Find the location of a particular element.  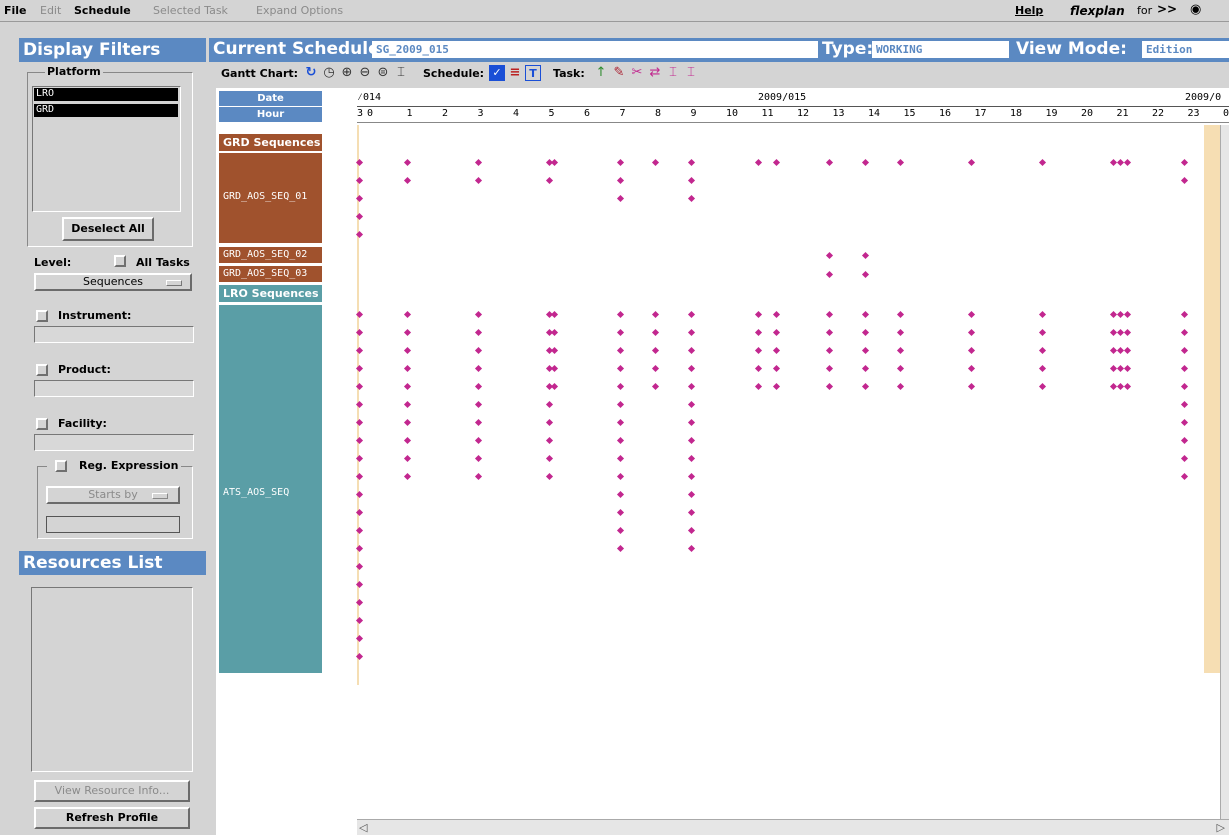

facility-input is located at coordinates (114, 442).